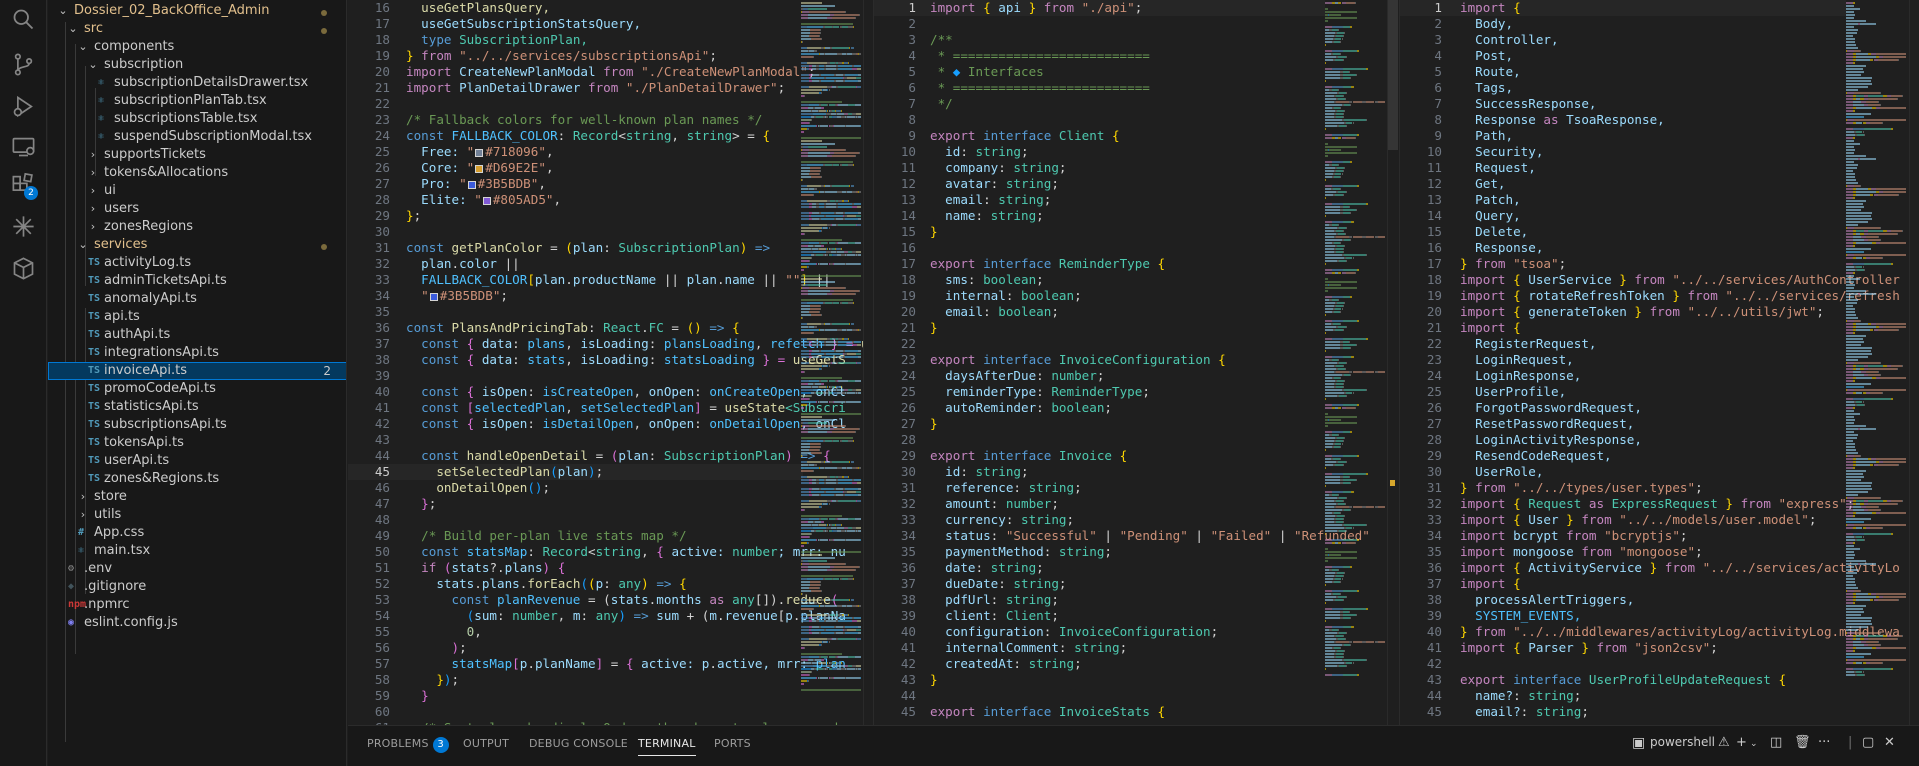 The image size is (1919, 766). Describe the element at coordinates (197, 587) in the screenshot. I see `tree-file: ◆ .gitignore` at that location.